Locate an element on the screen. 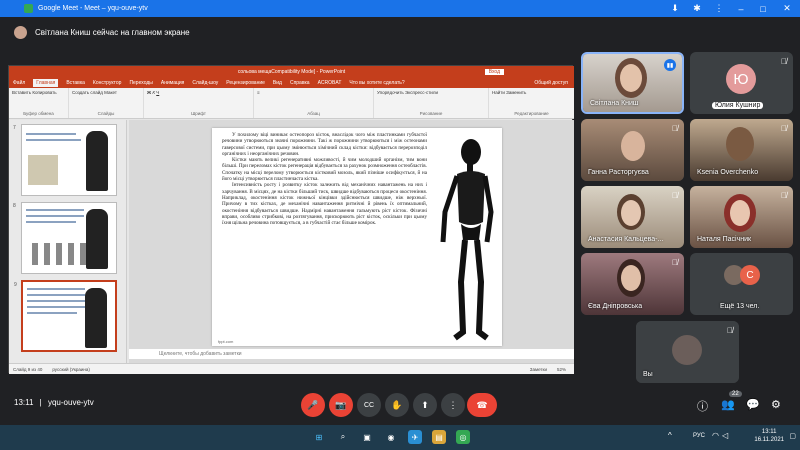 This screenshot has width=800, height=450. captions-button: CC is located at coordinates (369, 405).